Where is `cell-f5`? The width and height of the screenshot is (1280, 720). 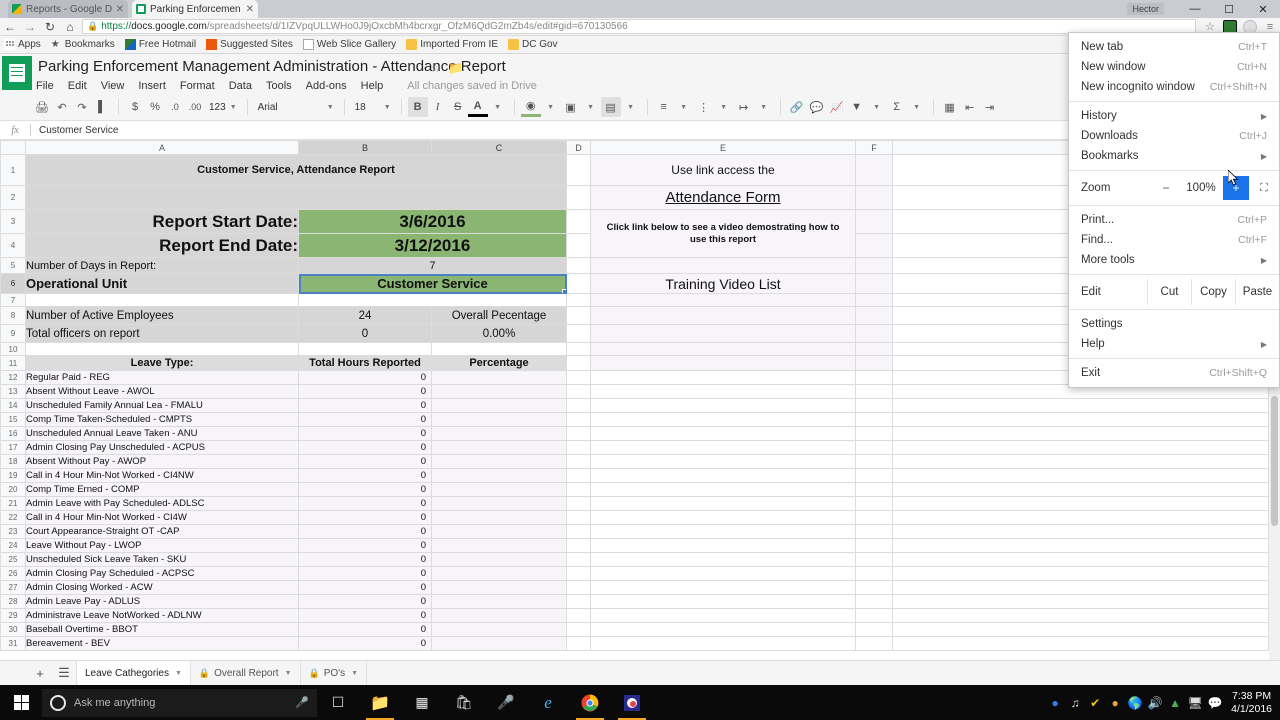
cell-f5 is located at coordinates (874, 265).